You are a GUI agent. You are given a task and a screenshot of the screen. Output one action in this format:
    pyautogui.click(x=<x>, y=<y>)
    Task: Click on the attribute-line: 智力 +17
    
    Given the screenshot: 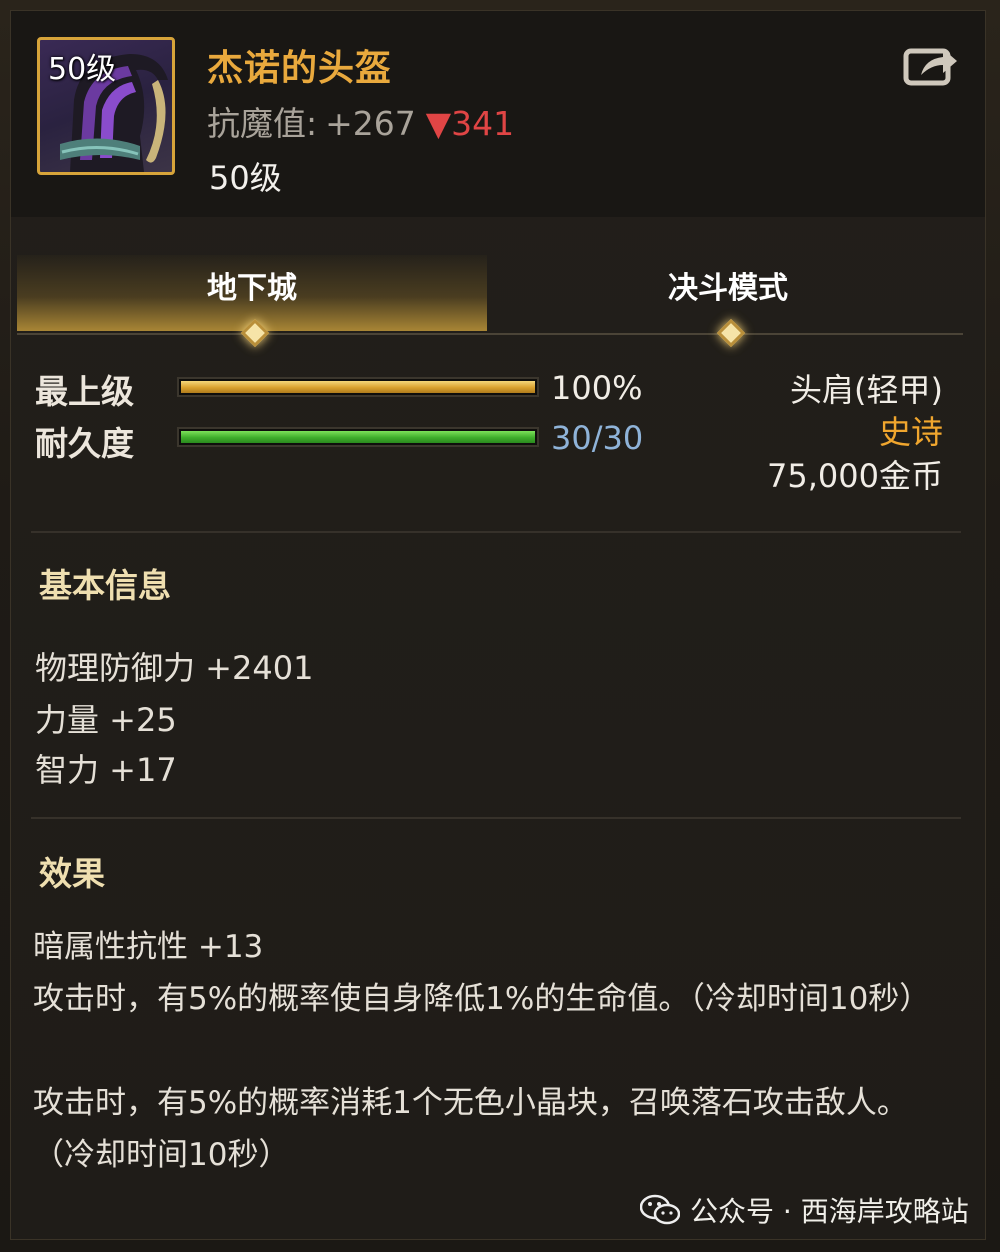 What is the action you would take?
    pyautogui.click(x=106, y=770)
    